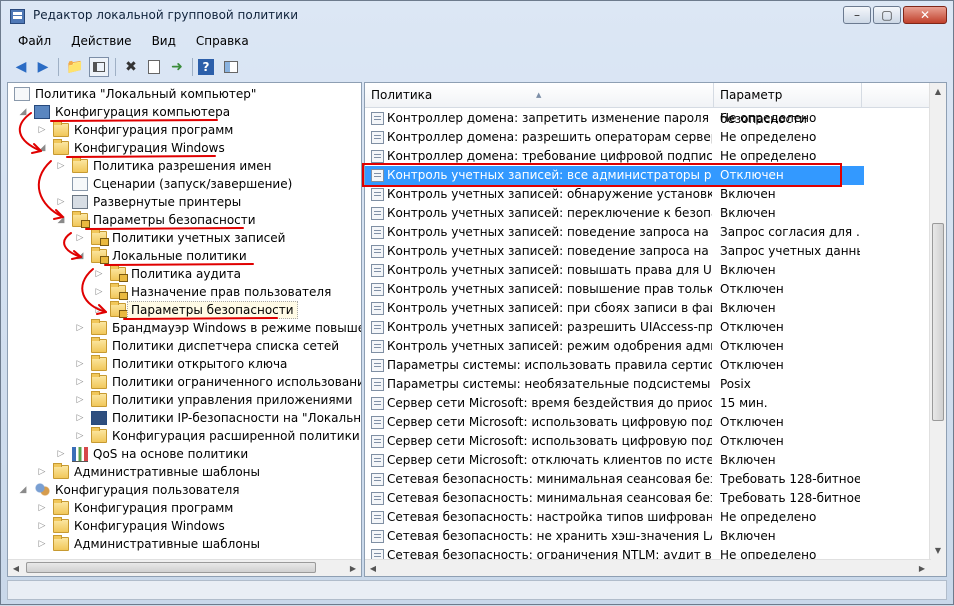 This screenshot has width=954, height=606. What do you see at coordinates (938, 91) in the screenshot?
I see `scroll-up-icon: ▲` at bounding box center [938, 91].